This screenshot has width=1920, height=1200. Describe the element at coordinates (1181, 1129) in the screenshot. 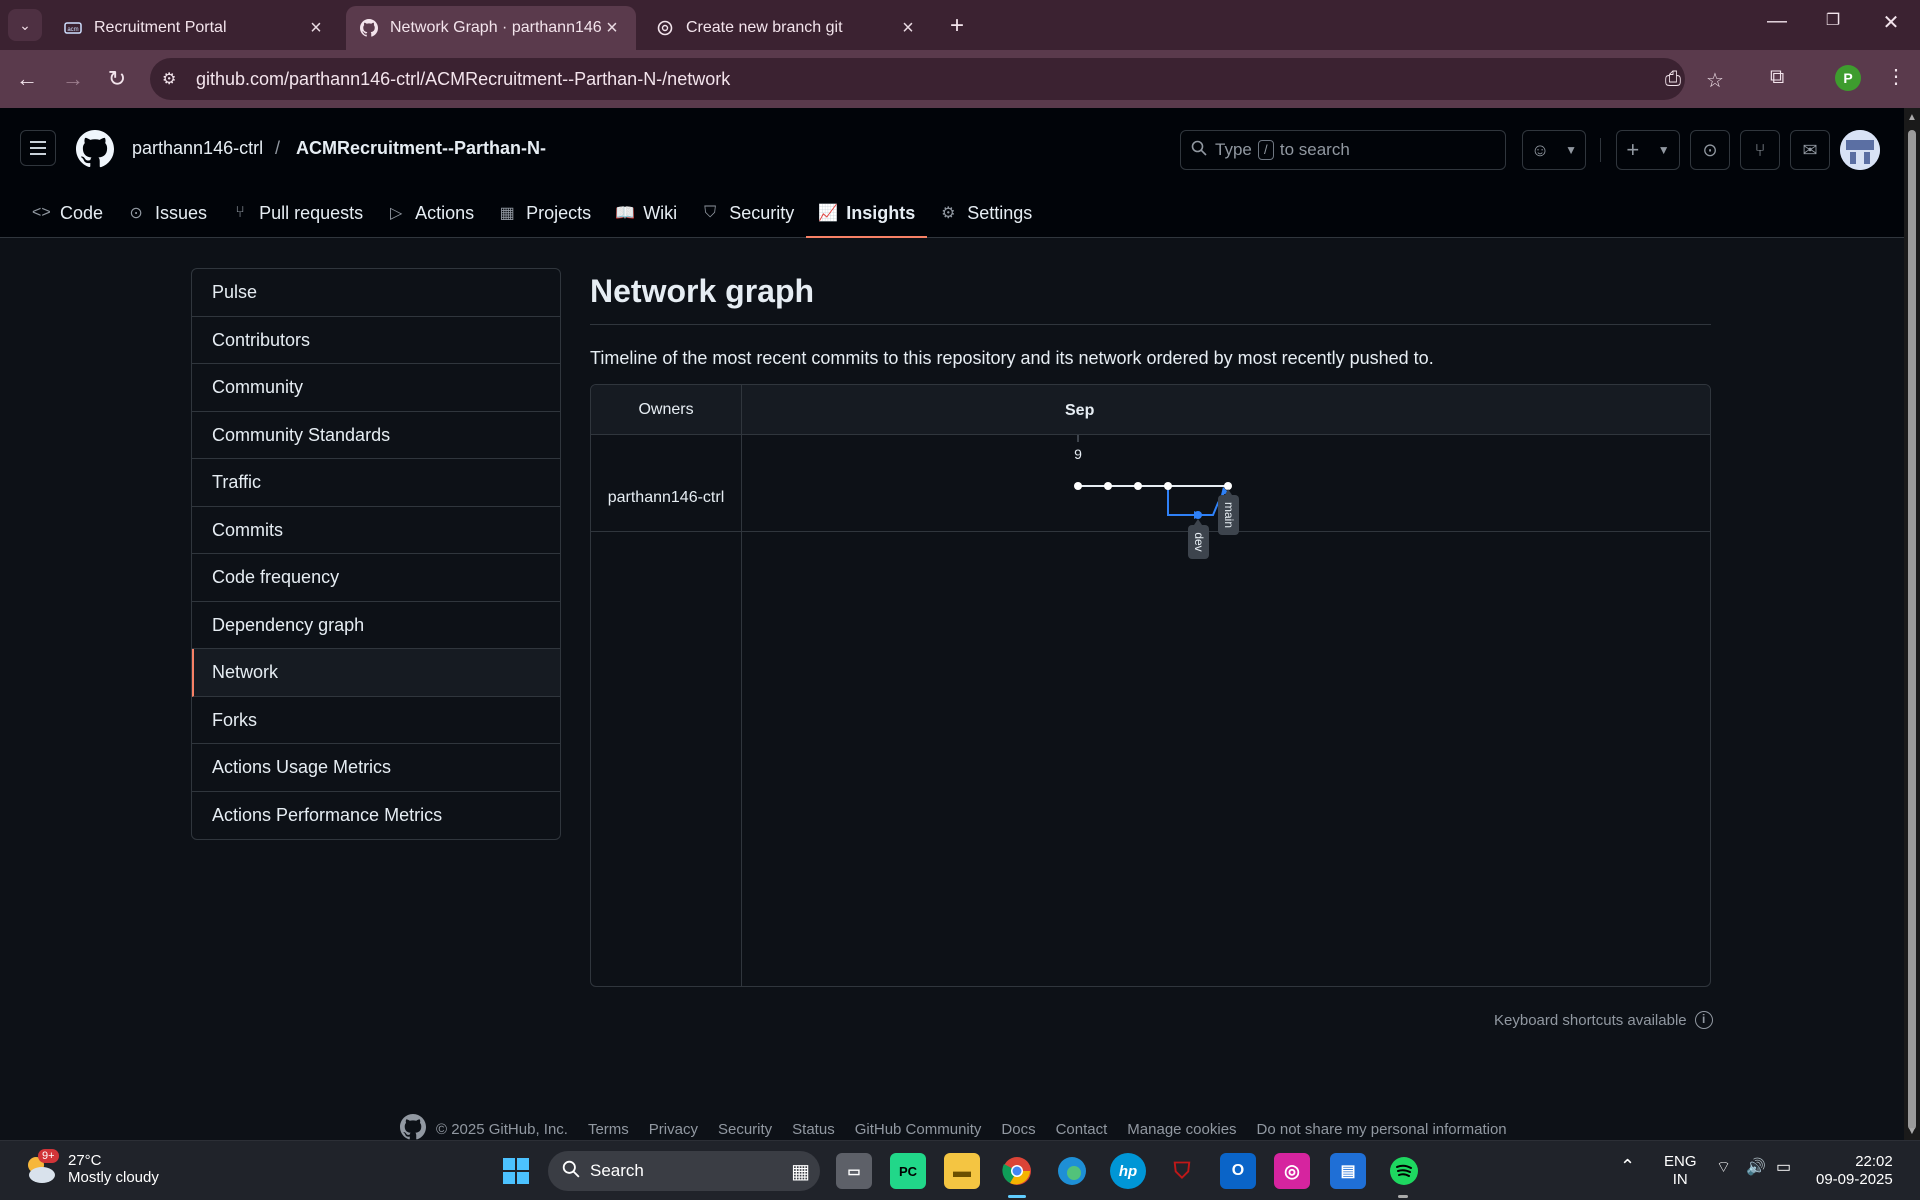

I see `footer-link-manage-cookies: Manage cookies` at that location.